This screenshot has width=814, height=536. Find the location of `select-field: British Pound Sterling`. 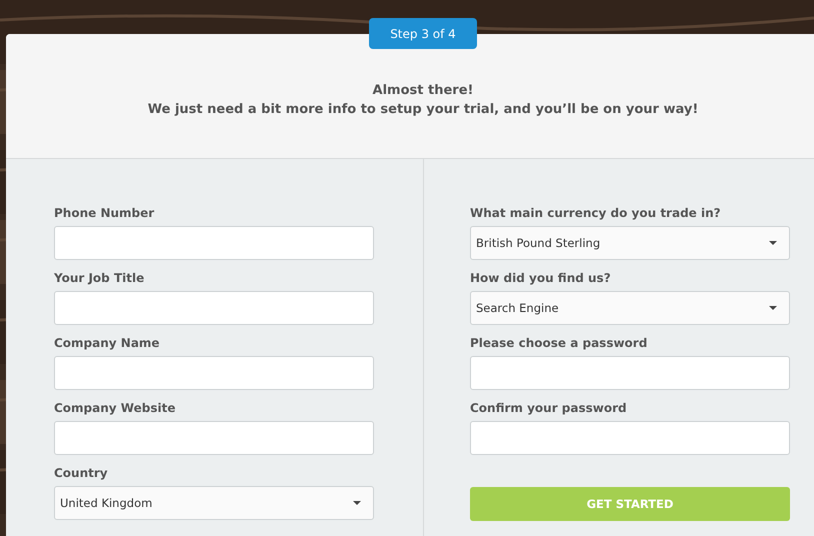

select-field: British Pound Sterling is located at coordinates (630, 243).